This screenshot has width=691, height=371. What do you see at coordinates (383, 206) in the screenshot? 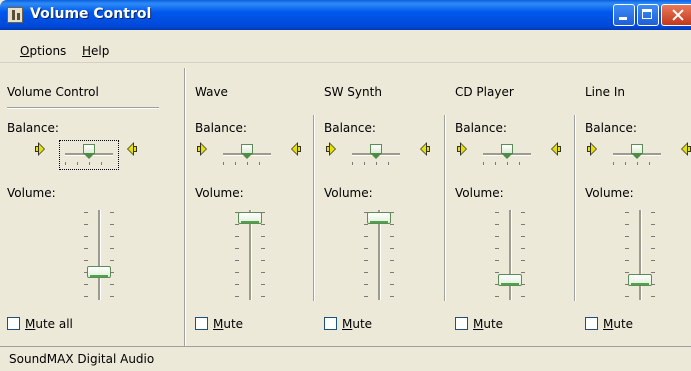
I see `channel-sw-synth: SW Synth Balance: Volume: Mute` at bounding box center [383, 206].